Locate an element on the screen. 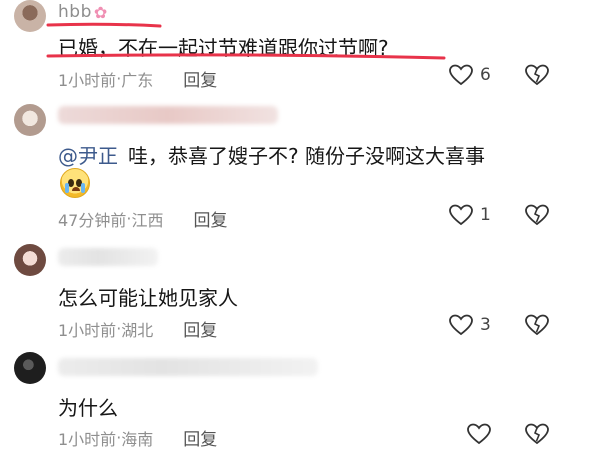 The width and height of the screenshot is (600, 450). comment-location: 江西 is located at coordinates (147, 220).